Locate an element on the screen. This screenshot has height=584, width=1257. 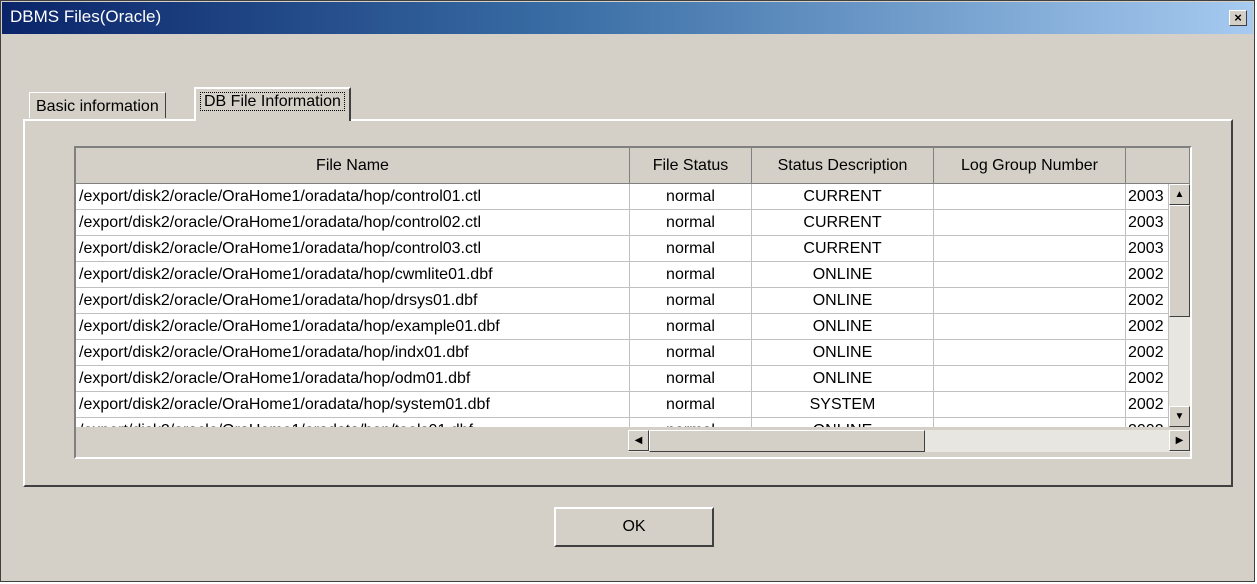
column-header-status-description: Status Description is located at coordinates (843, 166).